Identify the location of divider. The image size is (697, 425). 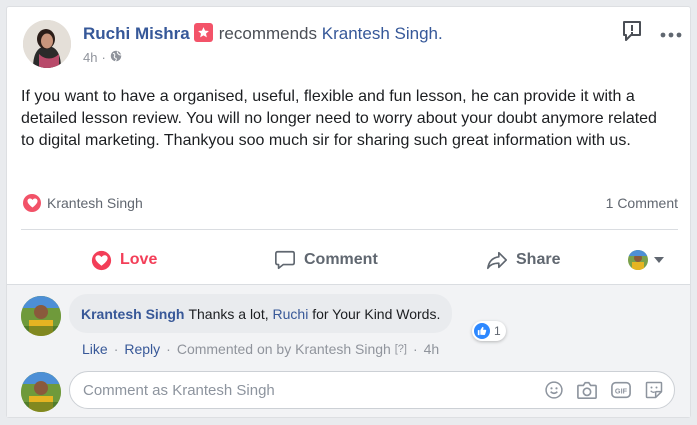
(349, 229).